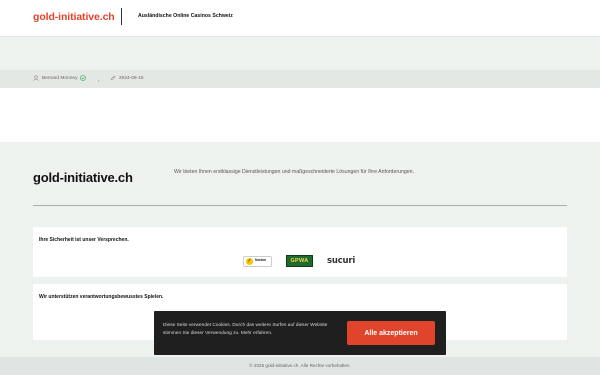 This screenshot has width=600, height=375. Describe the element at coordinates (36, 78) in the screenshot. I see `user-icon` at that location.